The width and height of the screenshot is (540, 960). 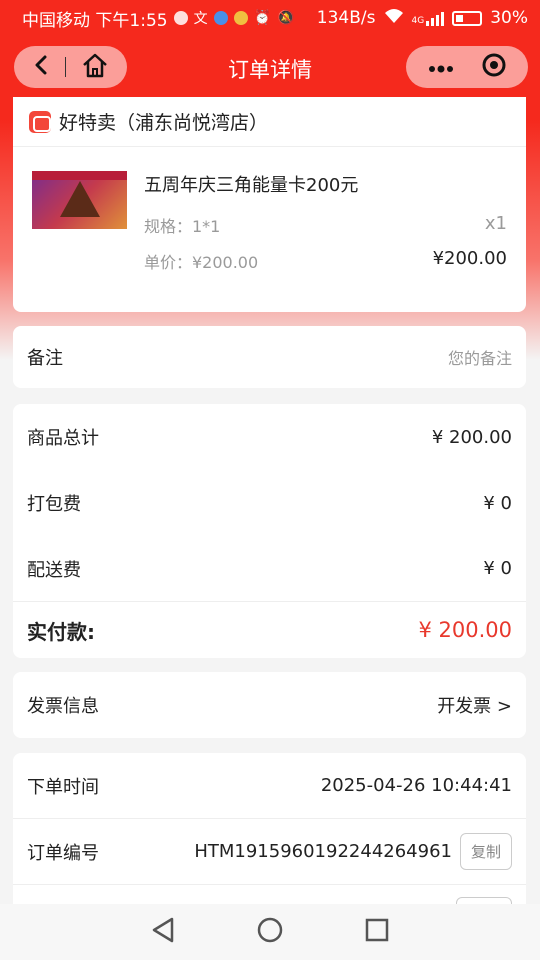 I want to click on product-qty: x1, so click(x=495, y=223).